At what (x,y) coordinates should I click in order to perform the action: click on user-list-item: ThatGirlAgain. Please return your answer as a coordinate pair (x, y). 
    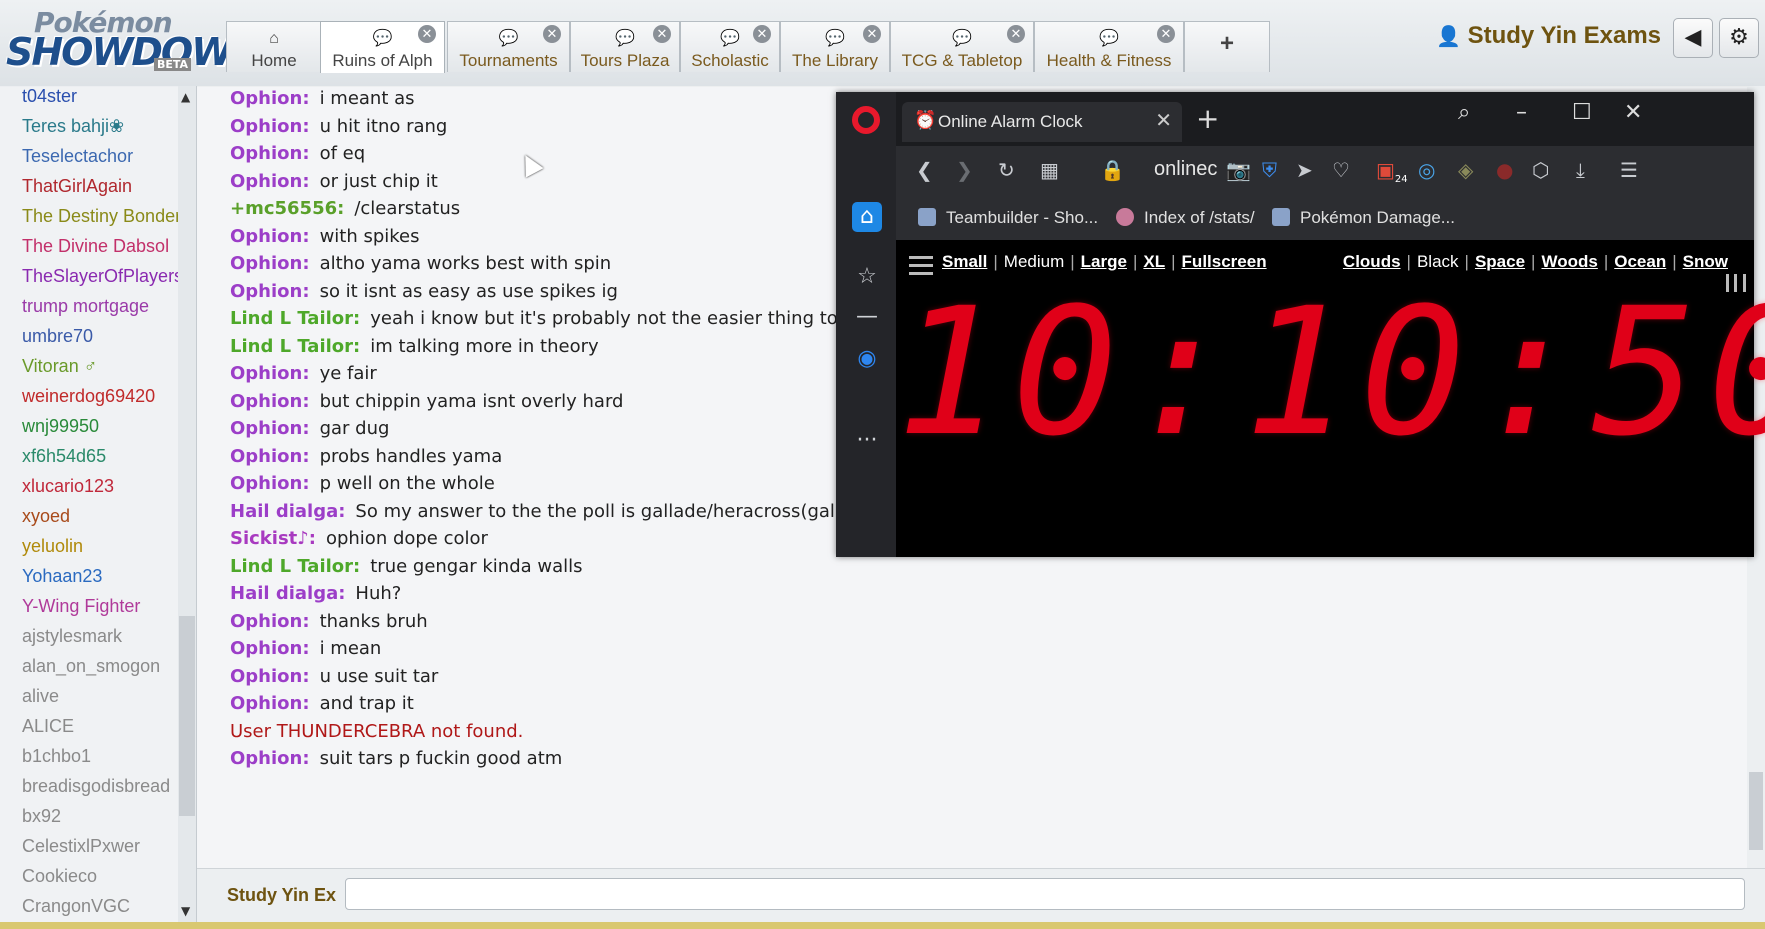
    Looking at the image, I should click on (98, 191).